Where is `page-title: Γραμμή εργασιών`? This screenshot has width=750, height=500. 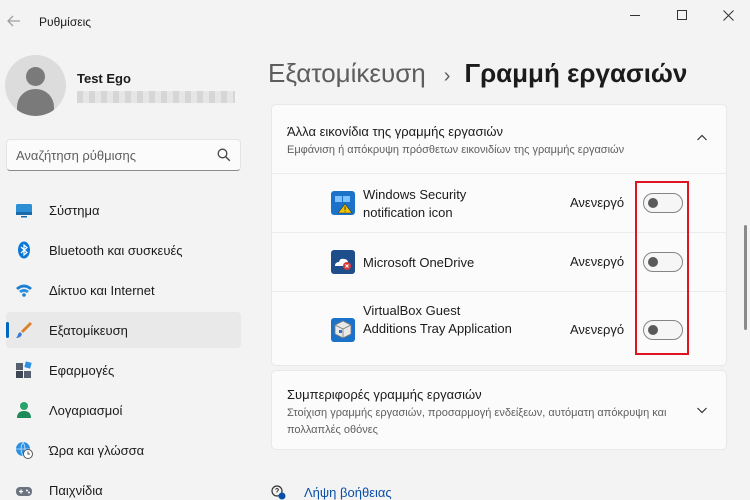 page-title: Γραμμή εργασιών is located at coordinates (576, 73).